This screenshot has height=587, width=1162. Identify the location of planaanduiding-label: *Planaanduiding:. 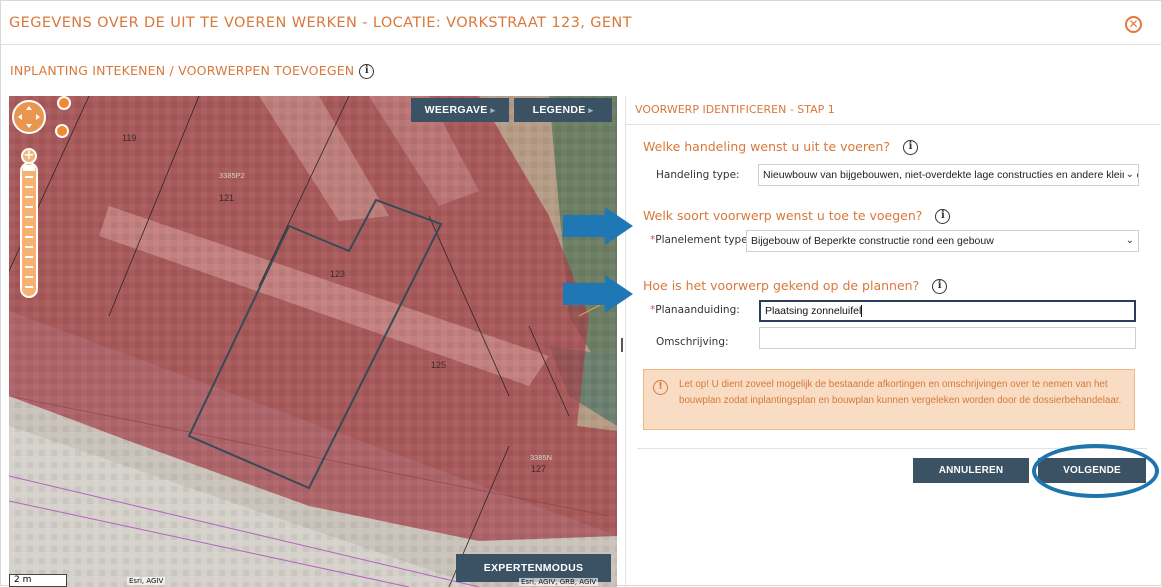
(695, 310).